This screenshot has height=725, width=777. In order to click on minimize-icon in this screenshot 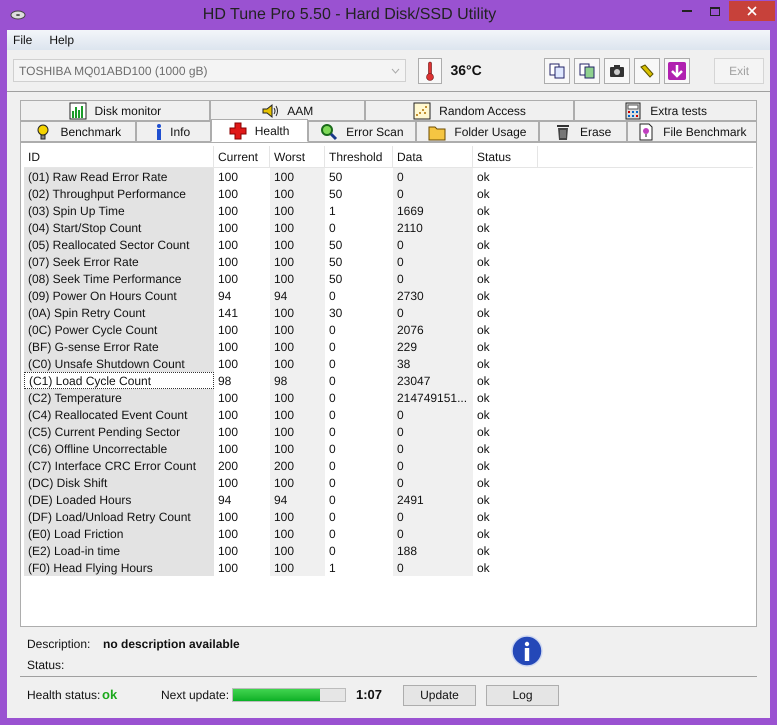, I will do `click(687, 11)`.